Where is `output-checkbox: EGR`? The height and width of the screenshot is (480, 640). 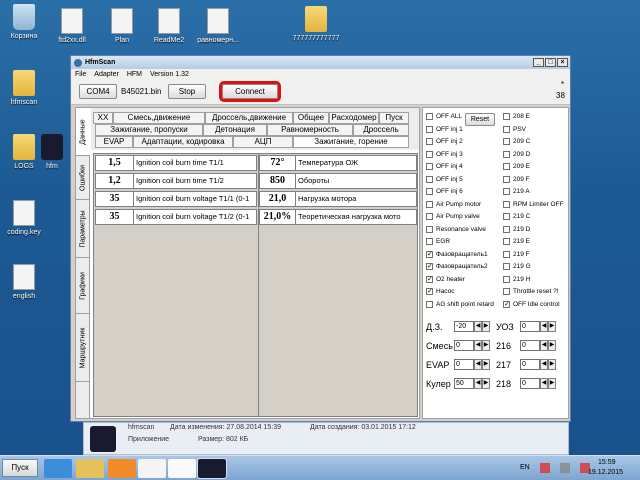 output-checkbox: EGR is located at coordinates (438, 241).